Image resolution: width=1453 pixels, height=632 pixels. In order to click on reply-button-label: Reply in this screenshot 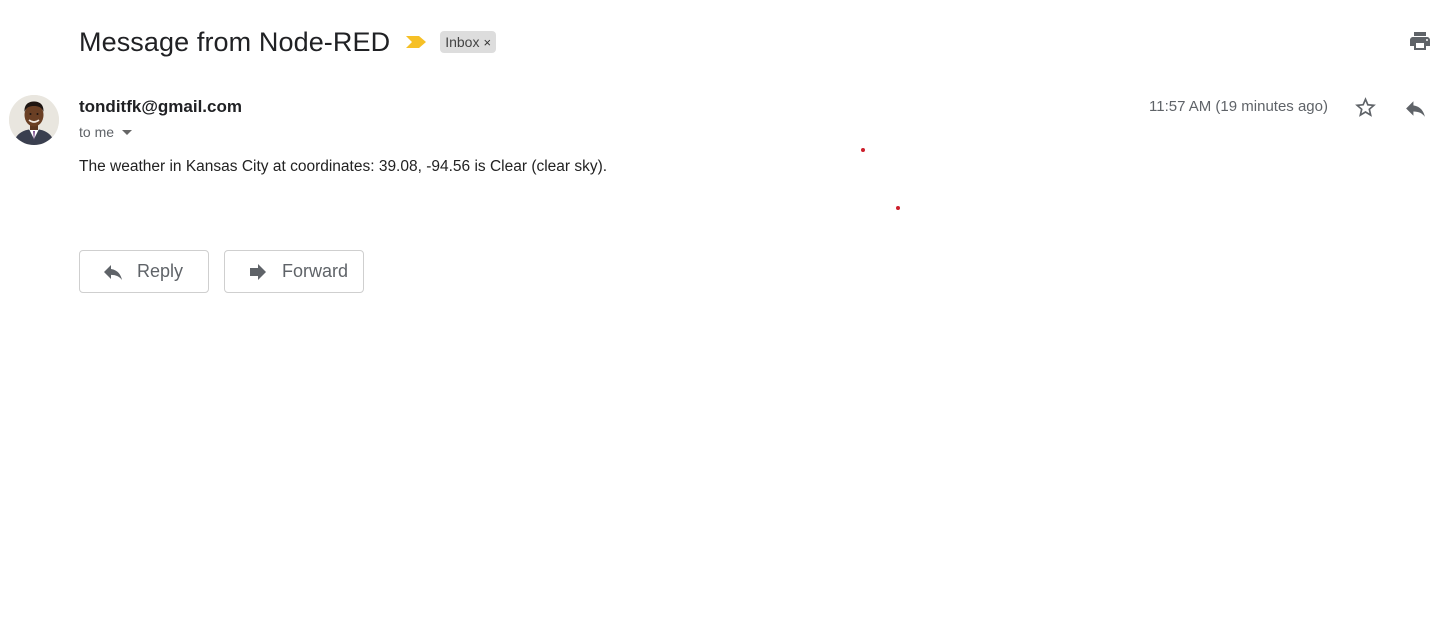, I will do `click(160, 271)`.